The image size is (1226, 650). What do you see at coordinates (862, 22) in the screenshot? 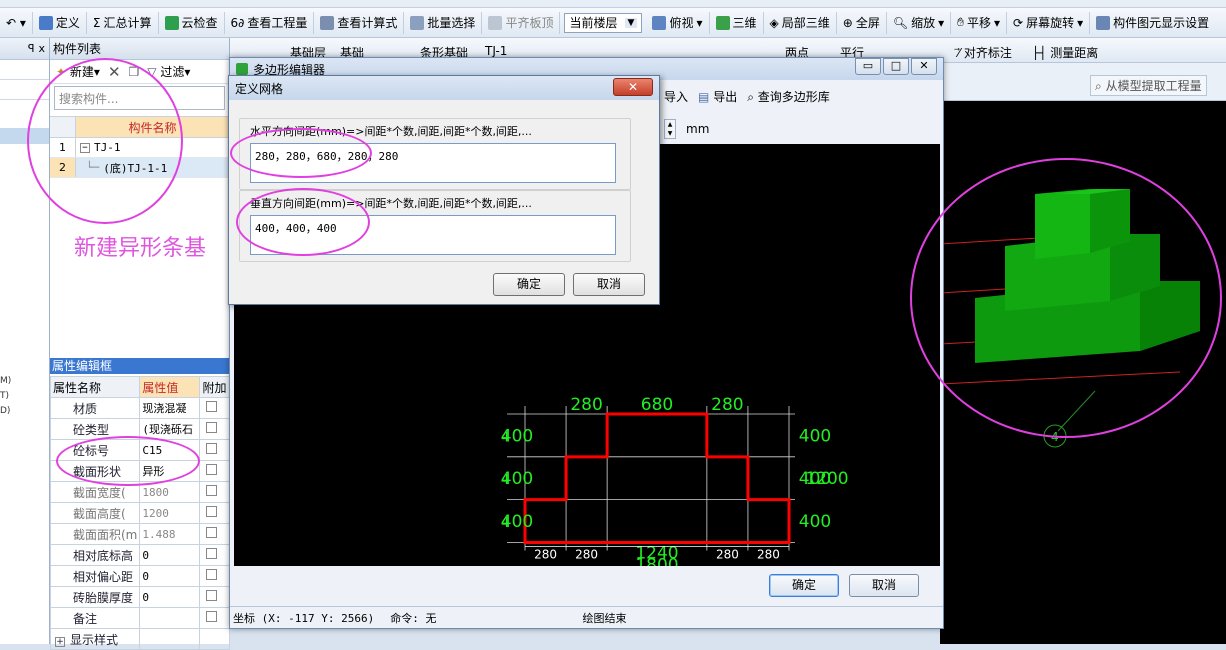
I see `full-screen-button: ⊕ 全屏` at bounding box center [862, 22].